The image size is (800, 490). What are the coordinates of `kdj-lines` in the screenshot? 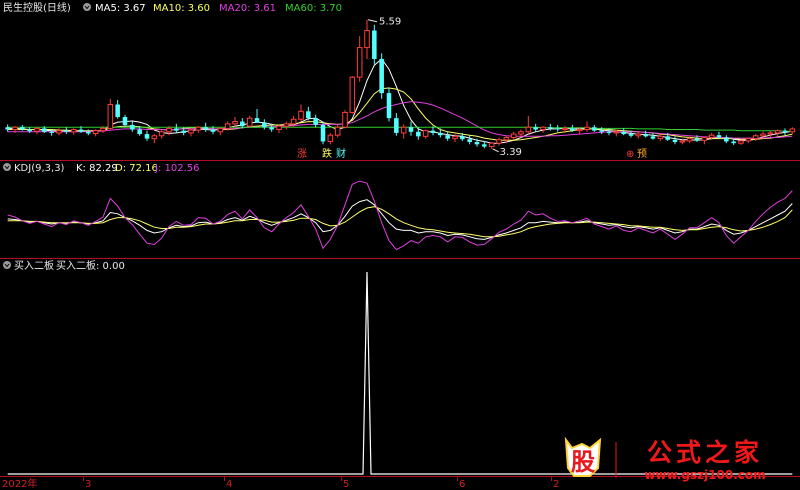 It's located at (400, 215).